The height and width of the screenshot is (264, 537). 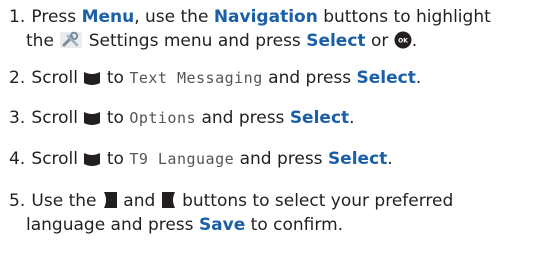 I want to click on step-text: Press, so click(x=54, y=17).